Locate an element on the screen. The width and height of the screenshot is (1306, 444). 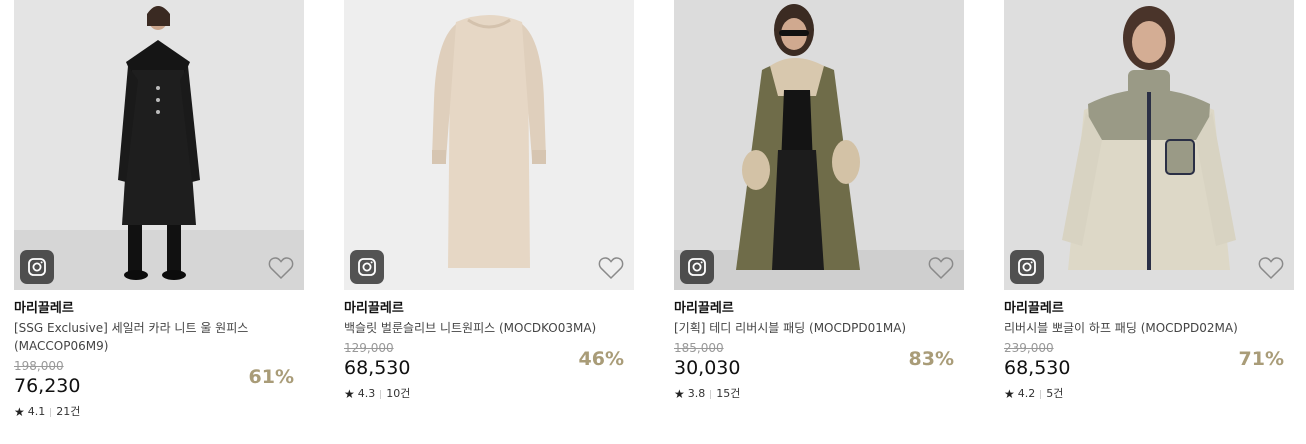
review-count: 5건 is located at coordinates (1054, 394).